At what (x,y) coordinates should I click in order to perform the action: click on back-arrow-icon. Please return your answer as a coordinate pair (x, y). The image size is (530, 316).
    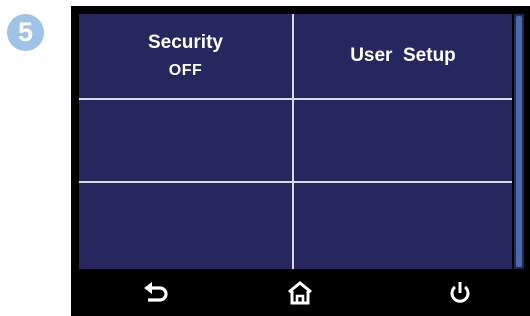
    Looking at the image, I should click on (156, 292).